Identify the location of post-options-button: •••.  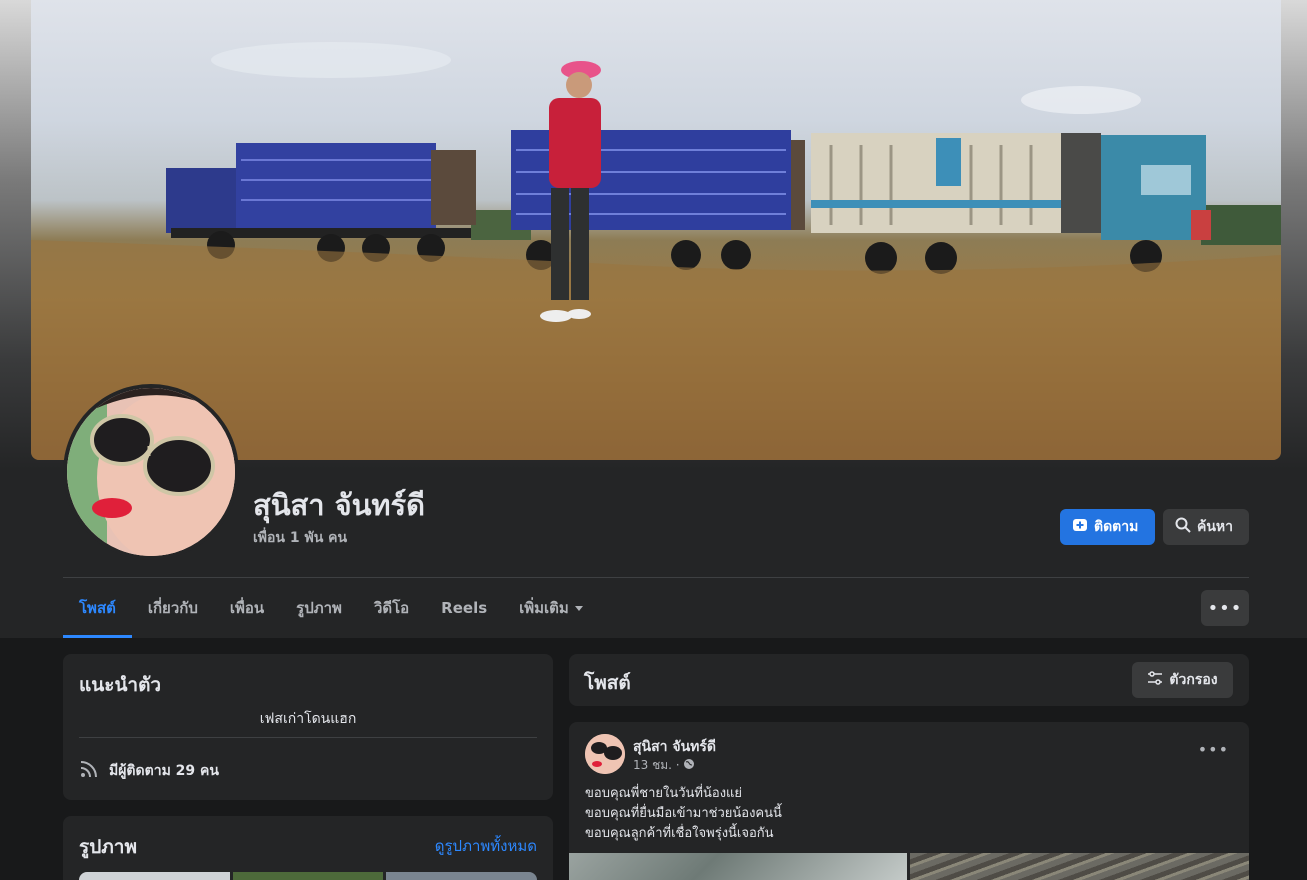
(1213, 749).